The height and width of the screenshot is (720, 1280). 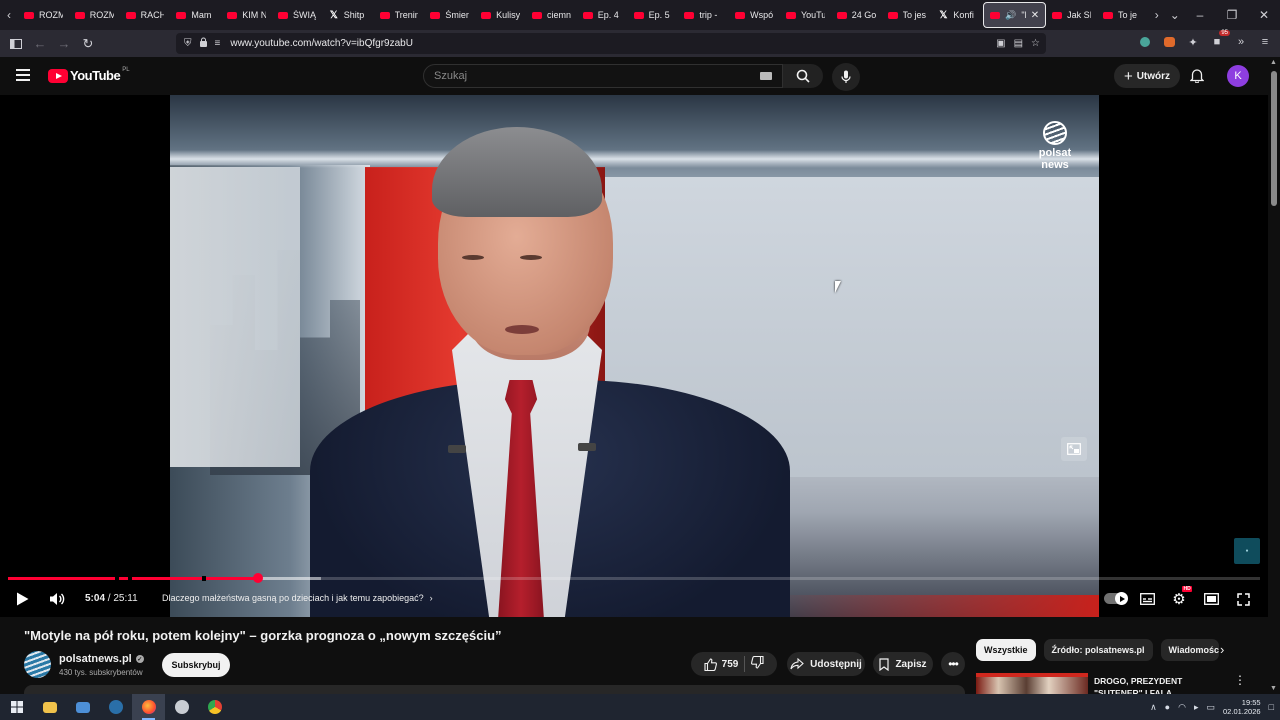 I want to click on tab-close-icon: ✕, so click(x=1035, y=15).